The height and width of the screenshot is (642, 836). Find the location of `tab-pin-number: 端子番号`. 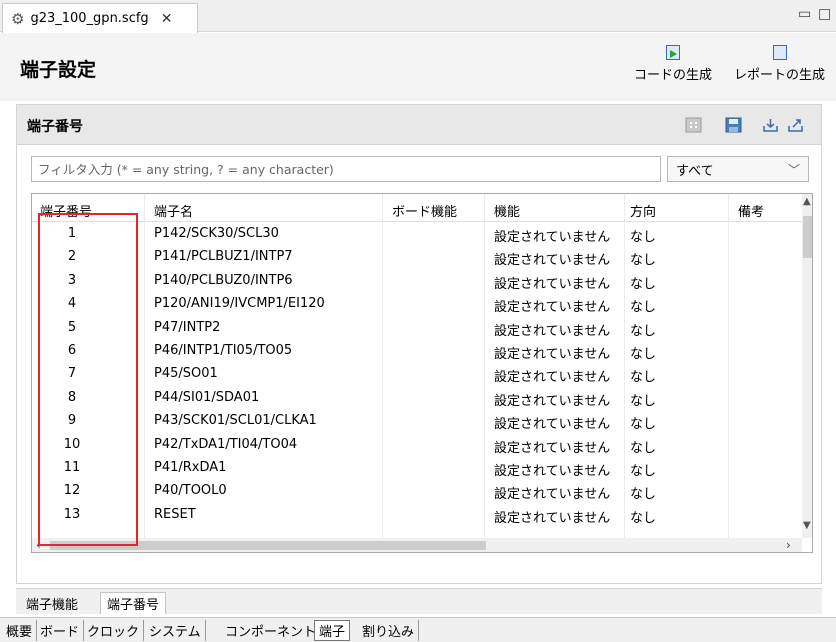

tab-pin-number: 端子番号 is located at coordinates (133, 603).